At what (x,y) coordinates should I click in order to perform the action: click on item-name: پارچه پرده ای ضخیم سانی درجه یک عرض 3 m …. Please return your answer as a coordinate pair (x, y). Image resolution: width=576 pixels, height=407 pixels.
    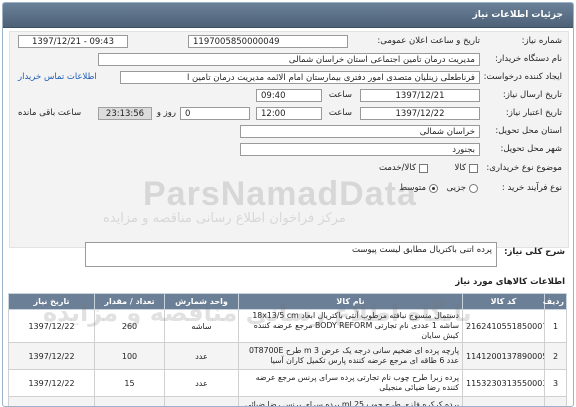
    Looking at the image, I should click on (350, 356).